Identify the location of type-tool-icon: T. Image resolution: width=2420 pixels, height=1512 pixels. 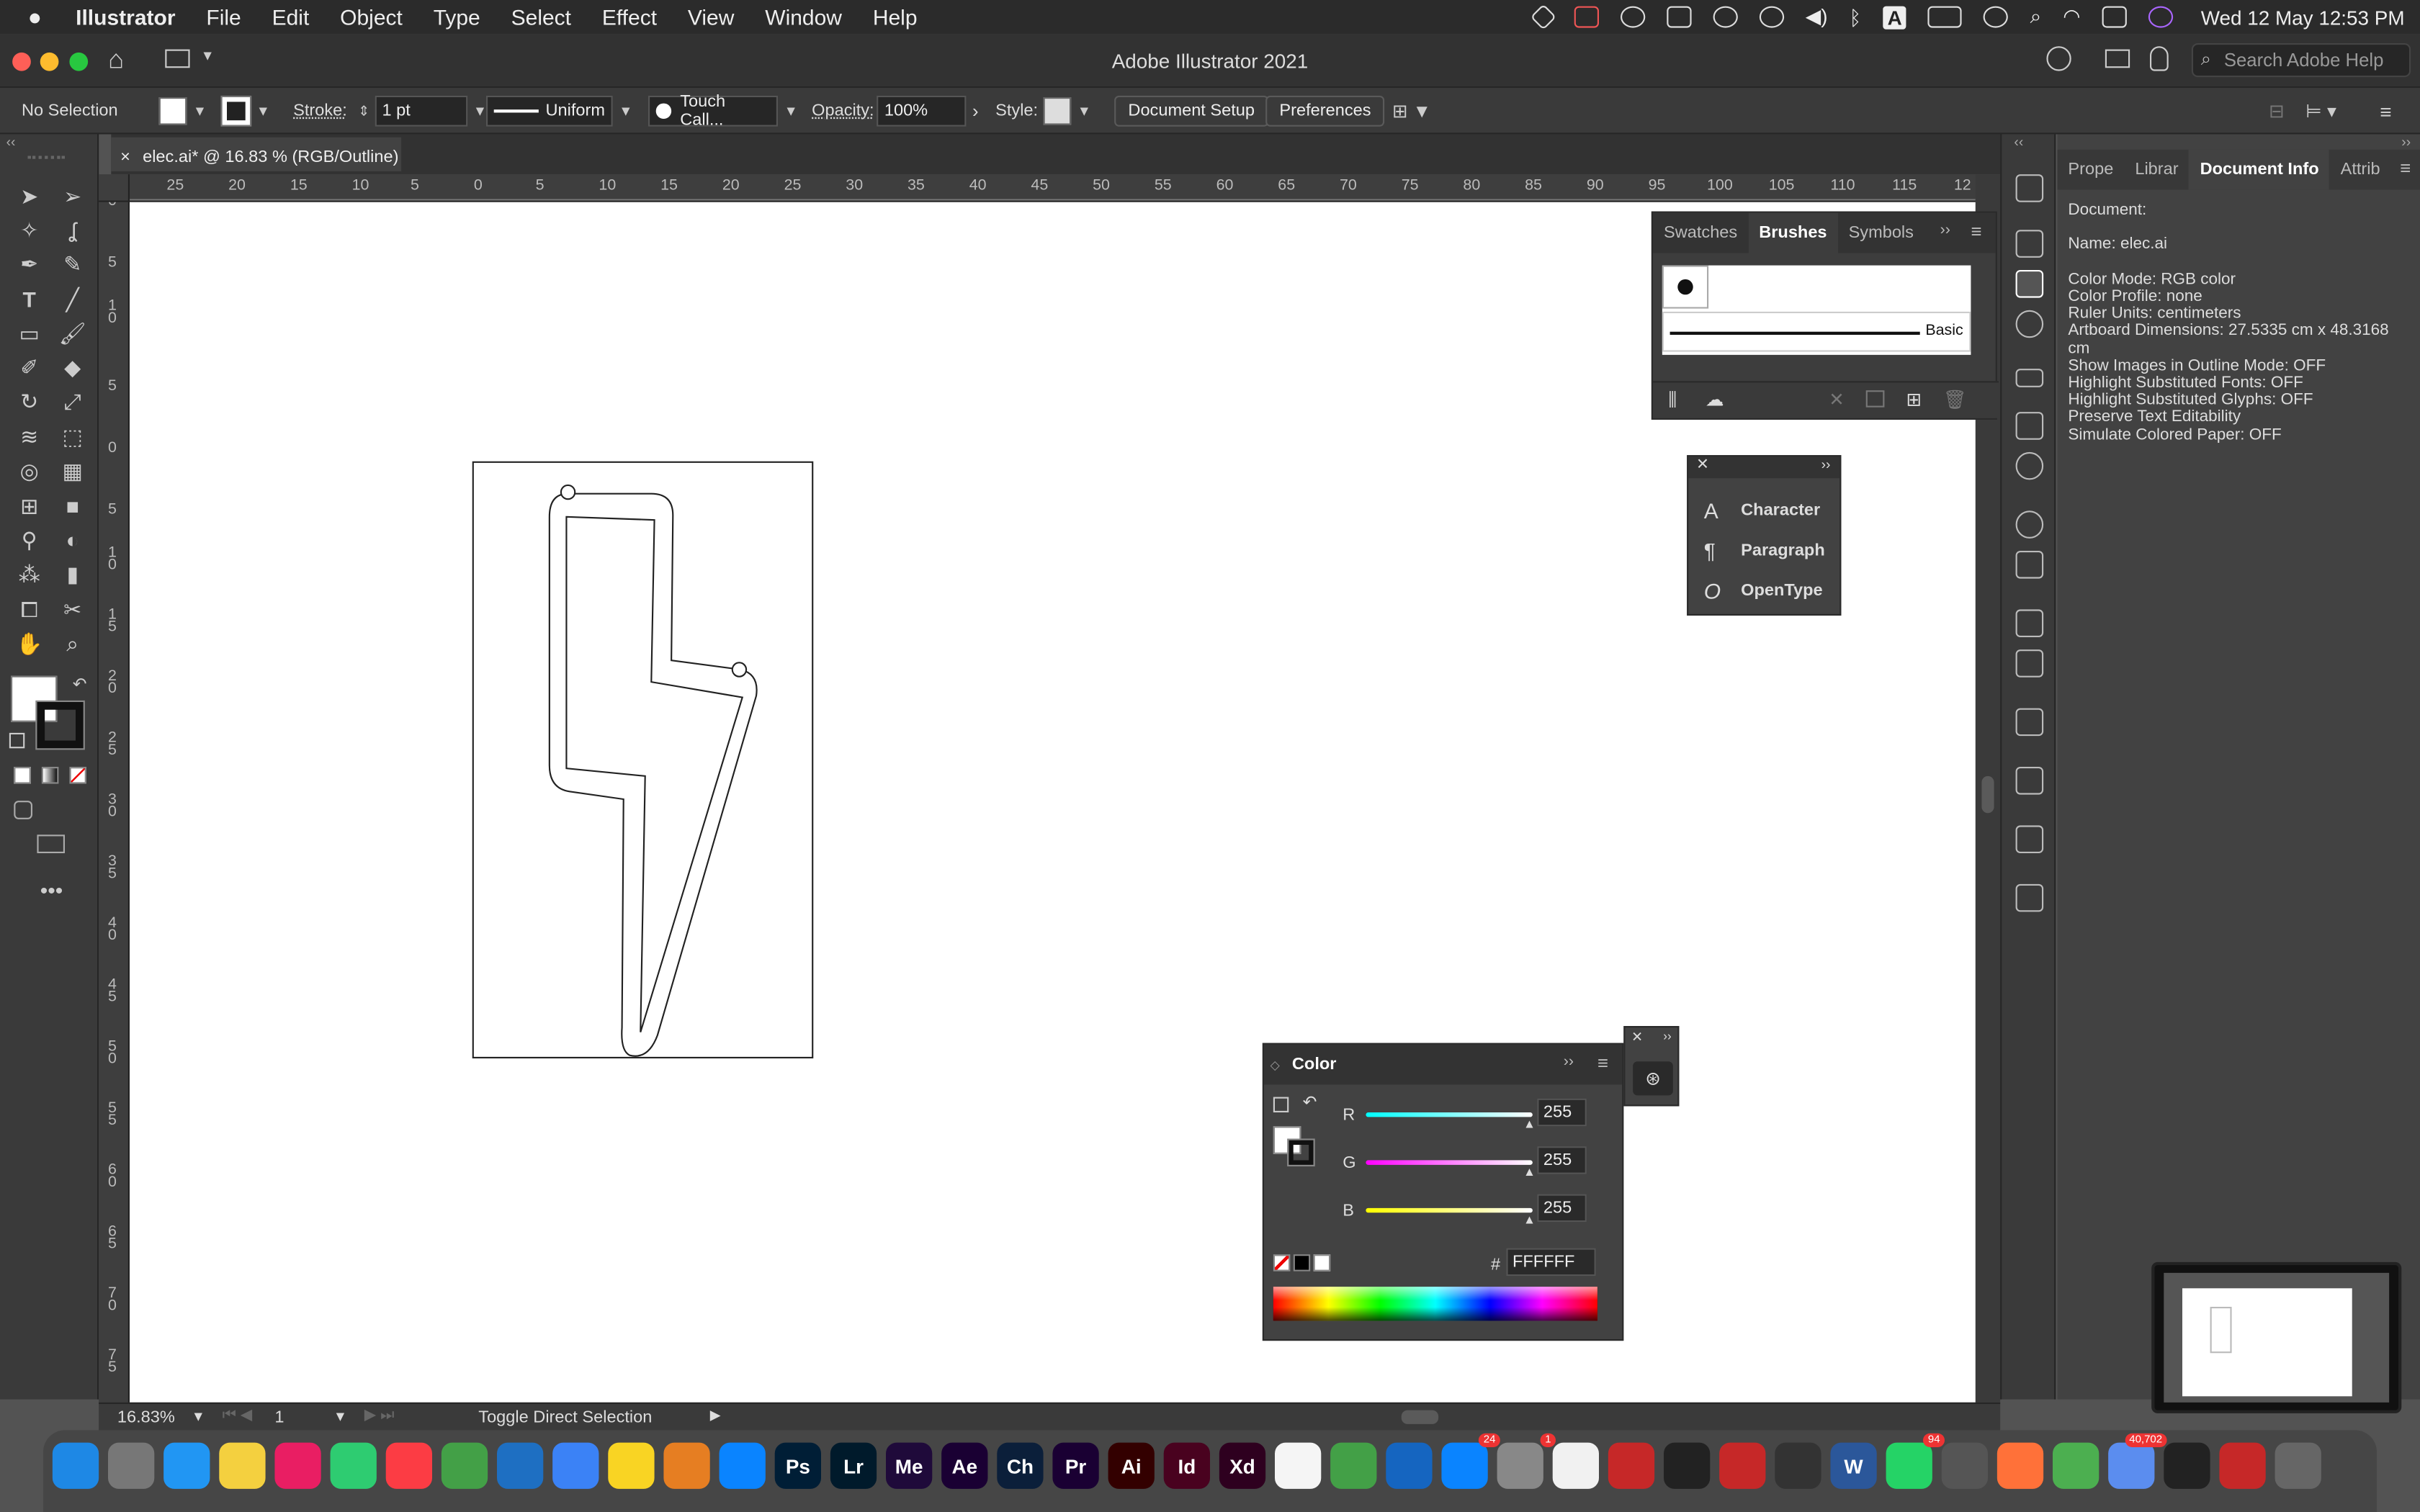
(29, 299).